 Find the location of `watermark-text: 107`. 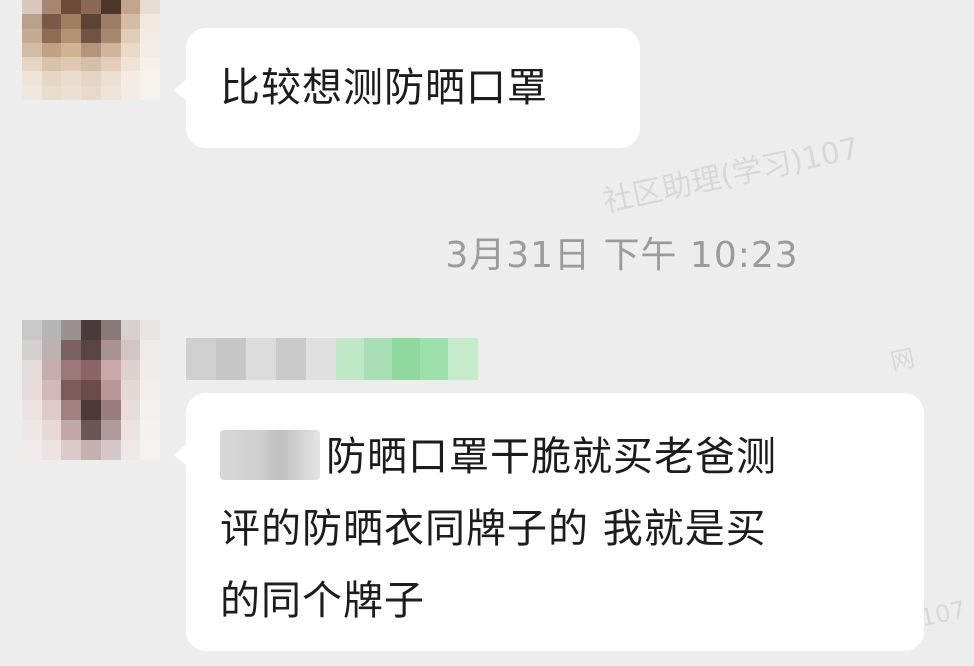

watermark-text: 107 is located at coordinates (943, 614).